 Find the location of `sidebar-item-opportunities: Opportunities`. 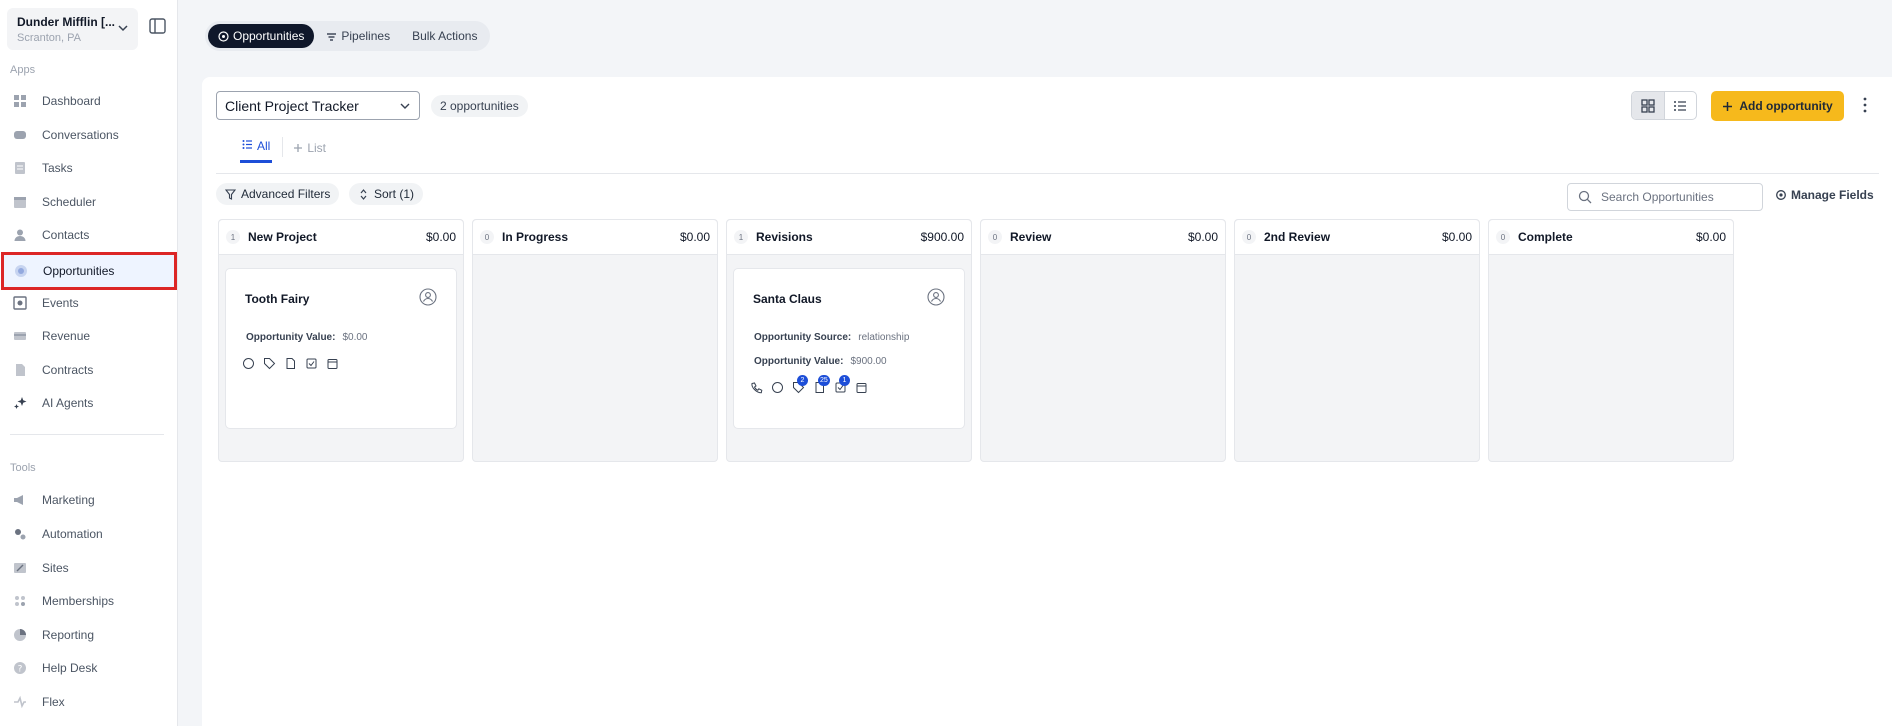

sidebar-item-opportunities: Opportunities is located at coordinates (89, 271).